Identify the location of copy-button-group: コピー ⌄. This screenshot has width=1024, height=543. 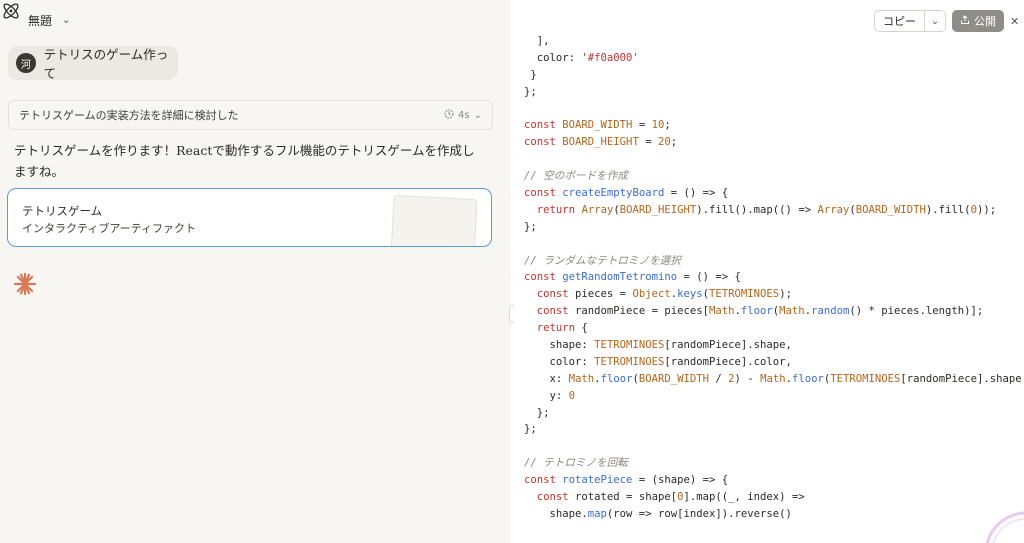
(910, 21).